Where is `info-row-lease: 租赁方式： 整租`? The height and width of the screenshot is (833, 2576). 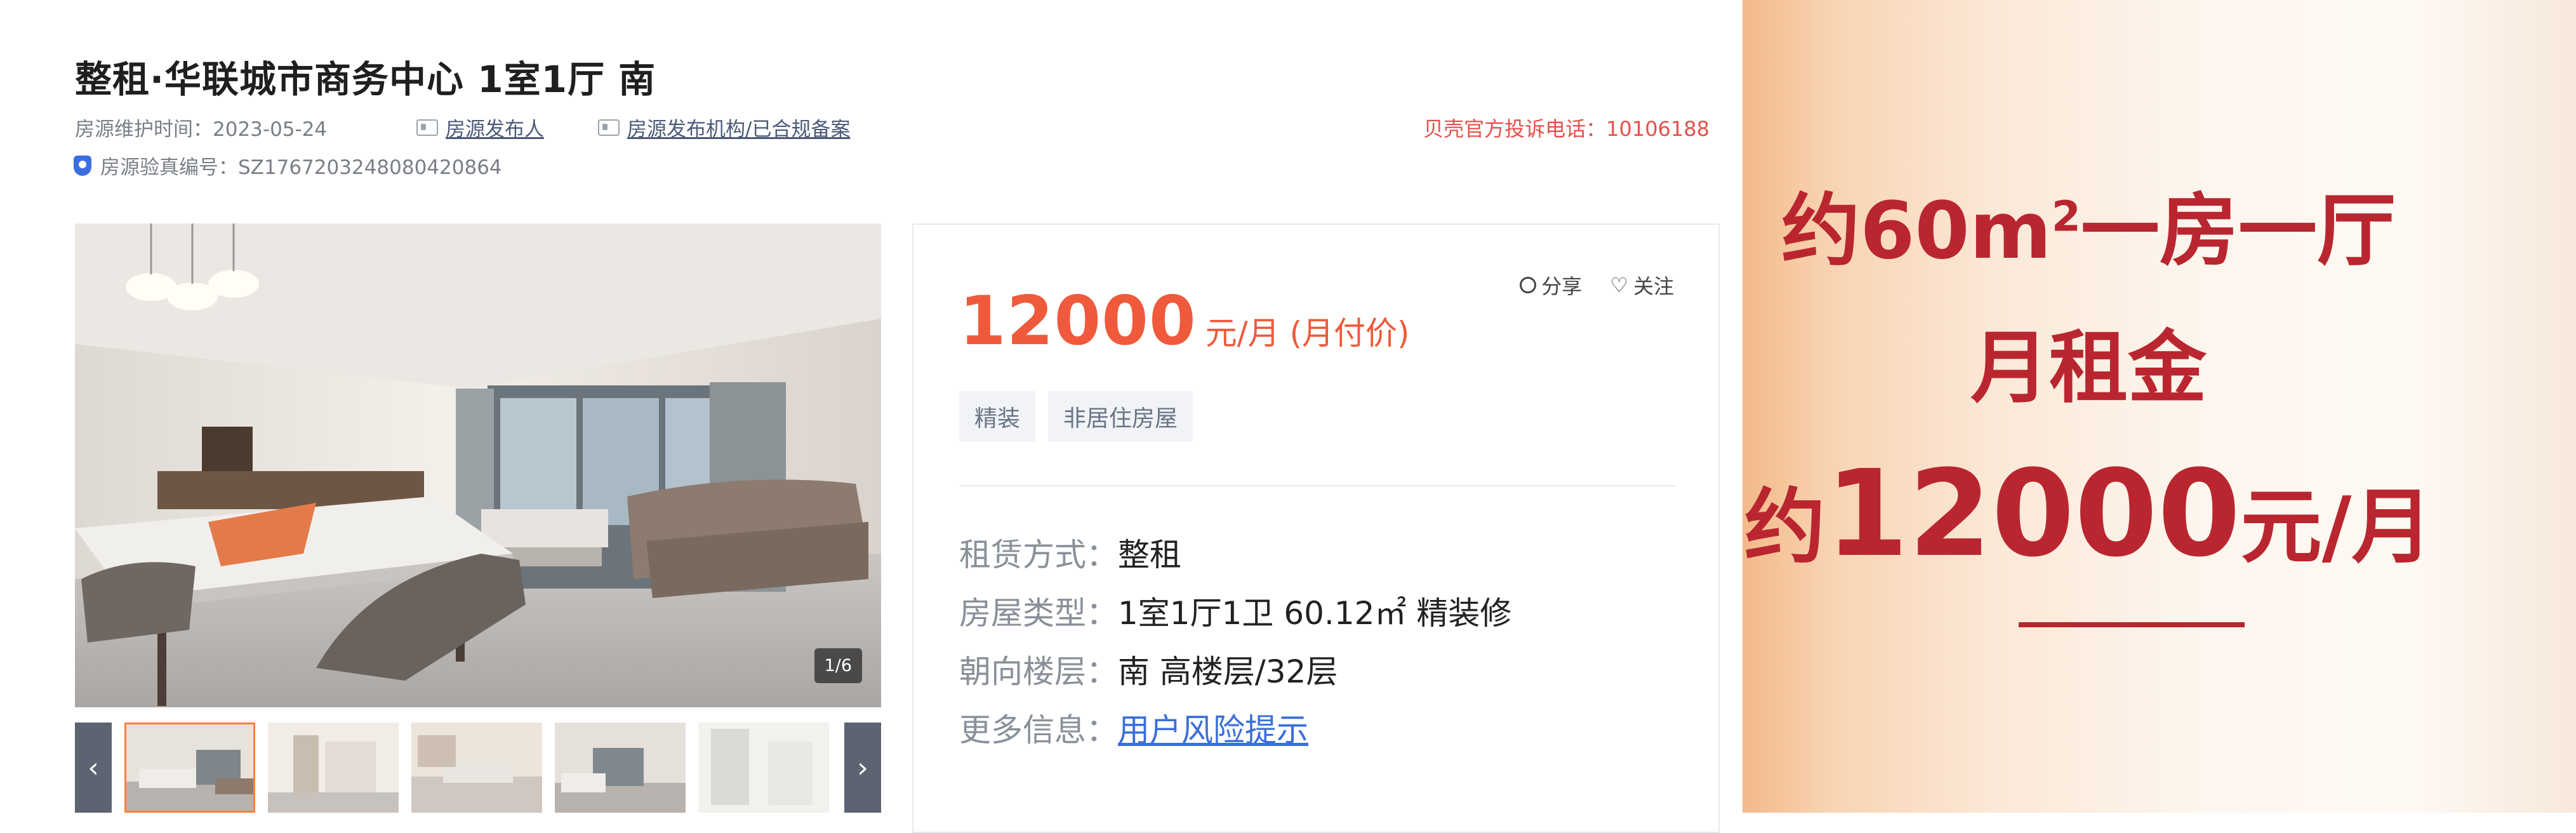 info-row-lease: 租赁方式： 整租 is located at coordinates (1070, 552).